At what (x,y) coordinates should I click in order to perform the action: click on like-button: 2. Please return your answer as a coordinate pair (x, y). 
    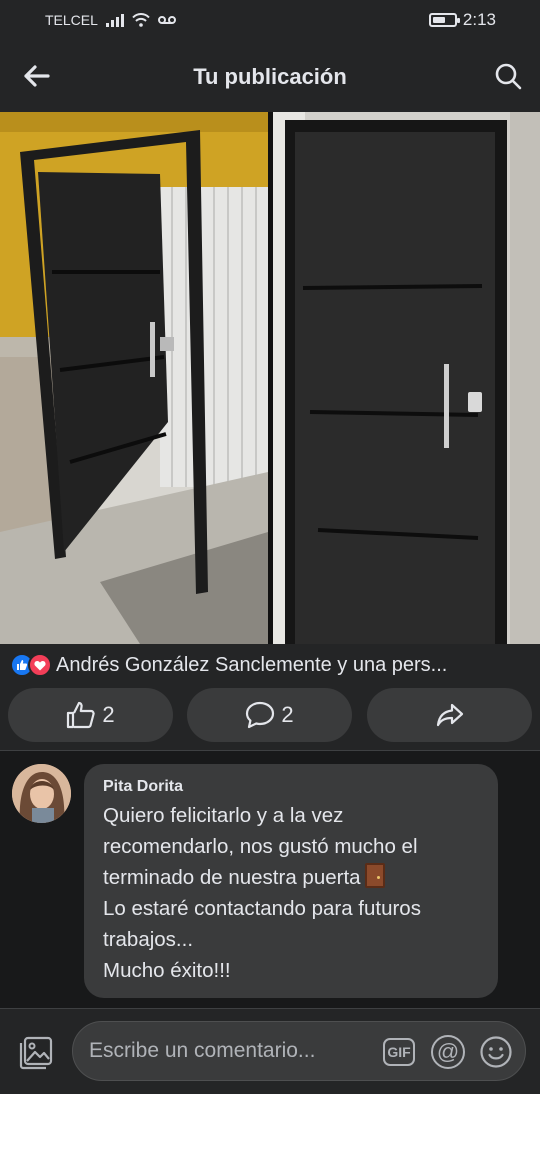
    Looking at the image, I should click on (90, 715).